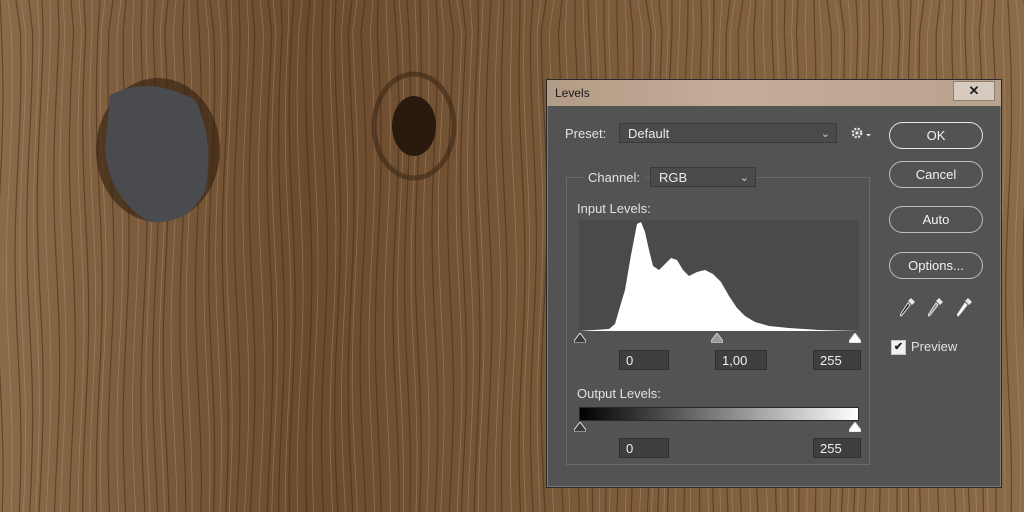 The image size is (1024, 512). Describe the element at coordinates (908, 307) in the screenshot. I see `black-point-eyedropper-icon` at that location.